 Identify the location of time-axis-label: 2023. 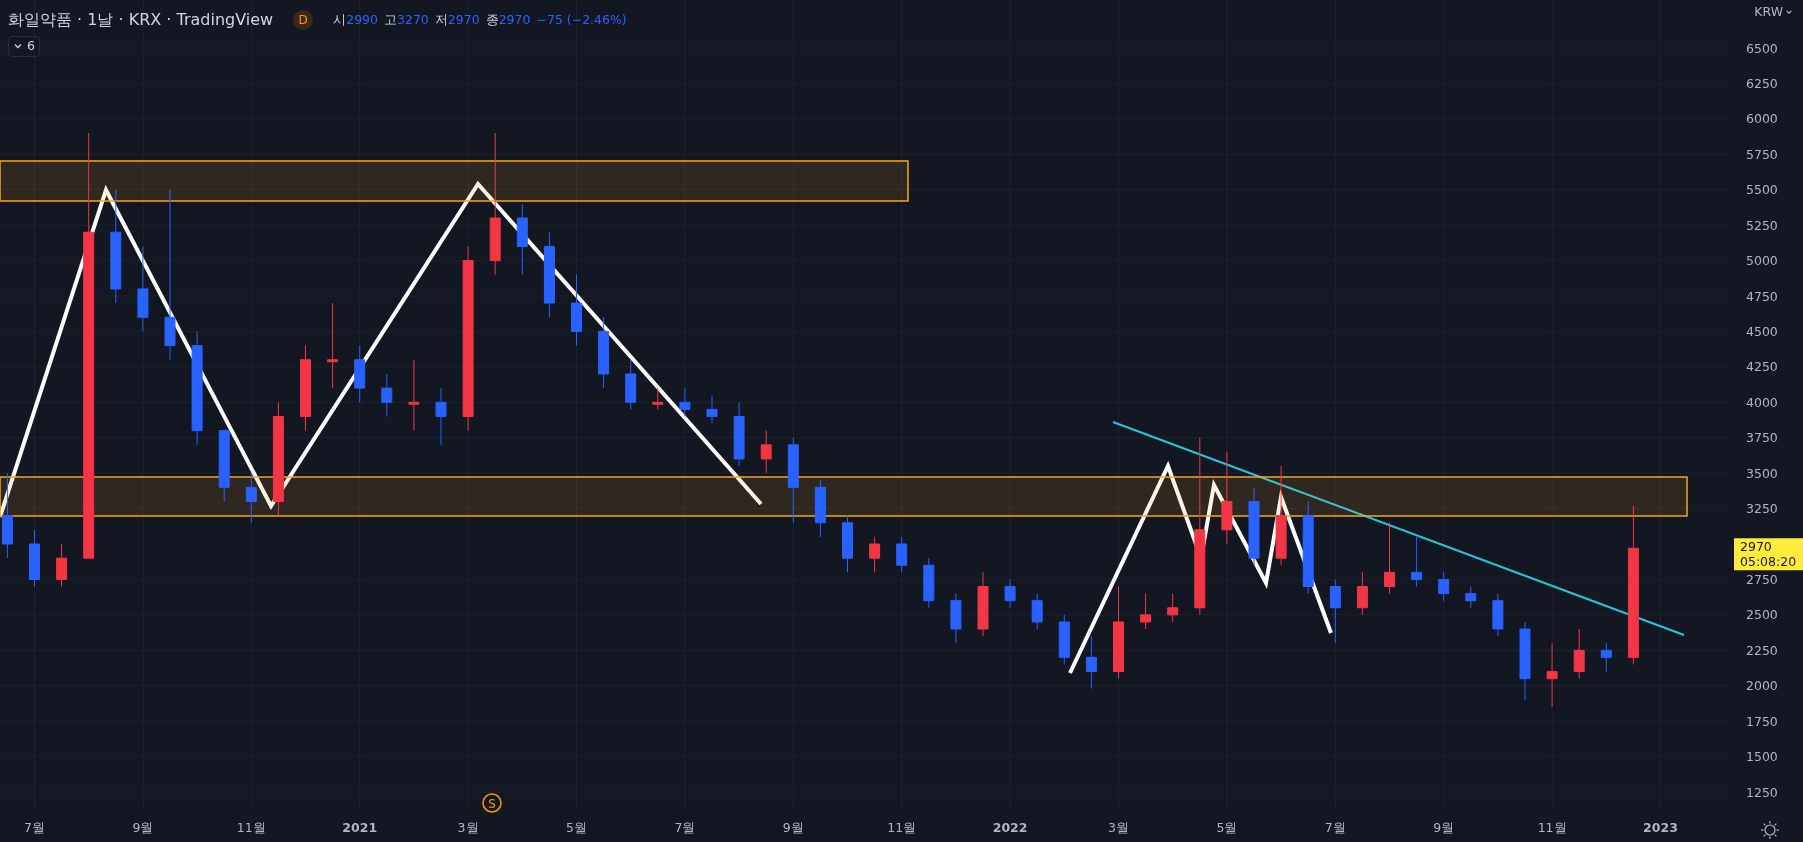
(1660, 827).